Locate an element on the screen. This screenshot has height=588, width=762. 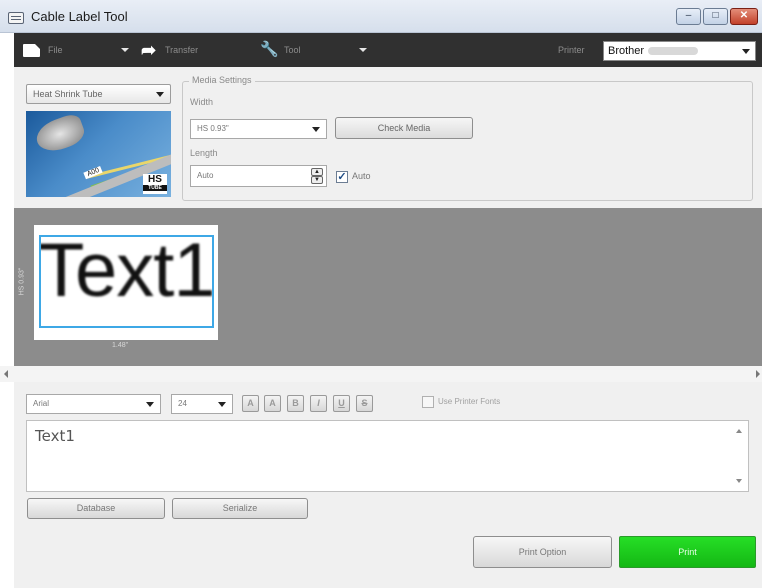
serialize-button: Serialize is located at coordinates (240, 508).